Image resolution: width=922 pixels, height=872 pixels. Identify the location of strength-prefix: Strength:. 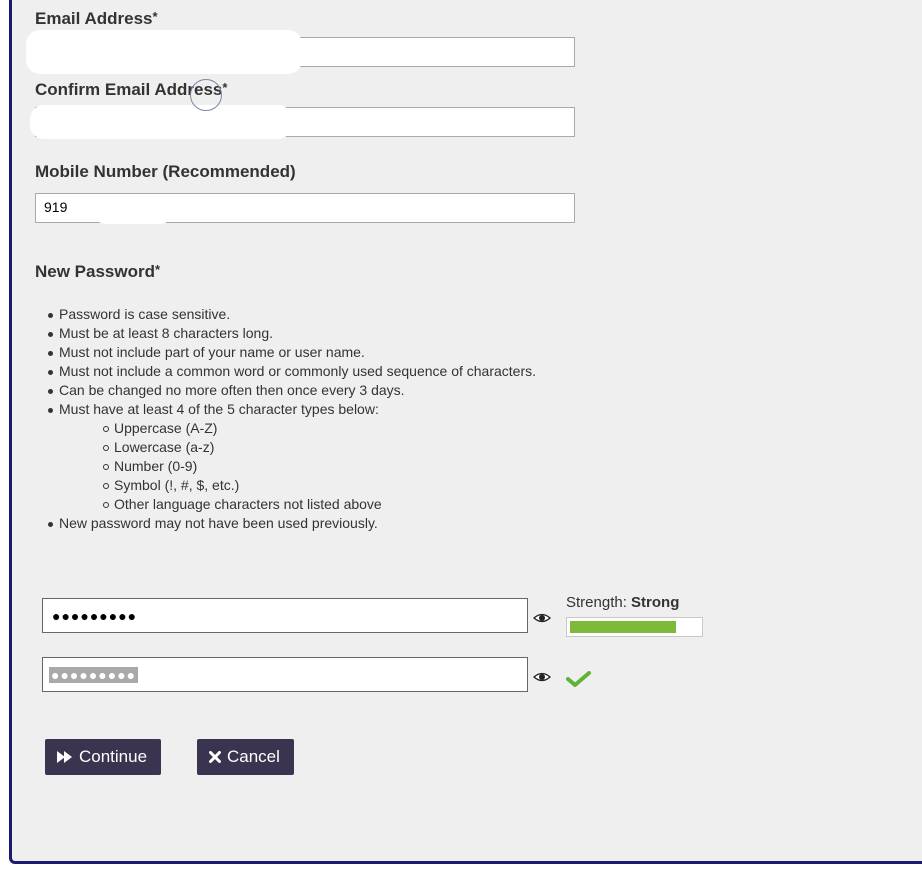
(596, 602).